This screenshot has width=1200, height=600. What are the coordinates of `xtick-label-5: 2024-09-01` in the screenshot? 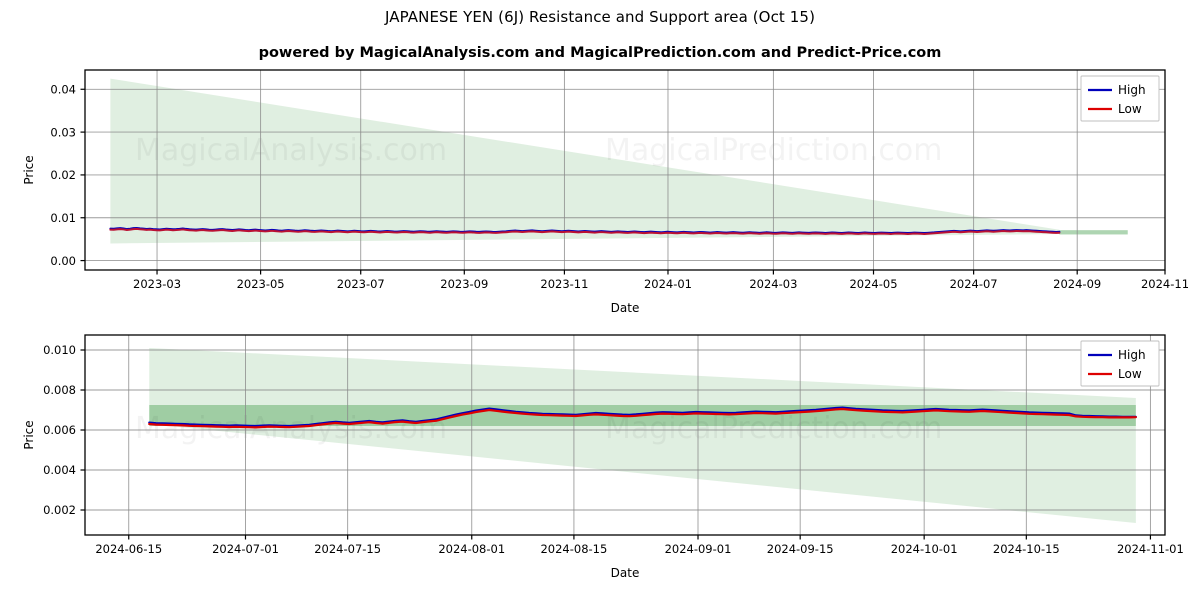 It's located at (698, 549).